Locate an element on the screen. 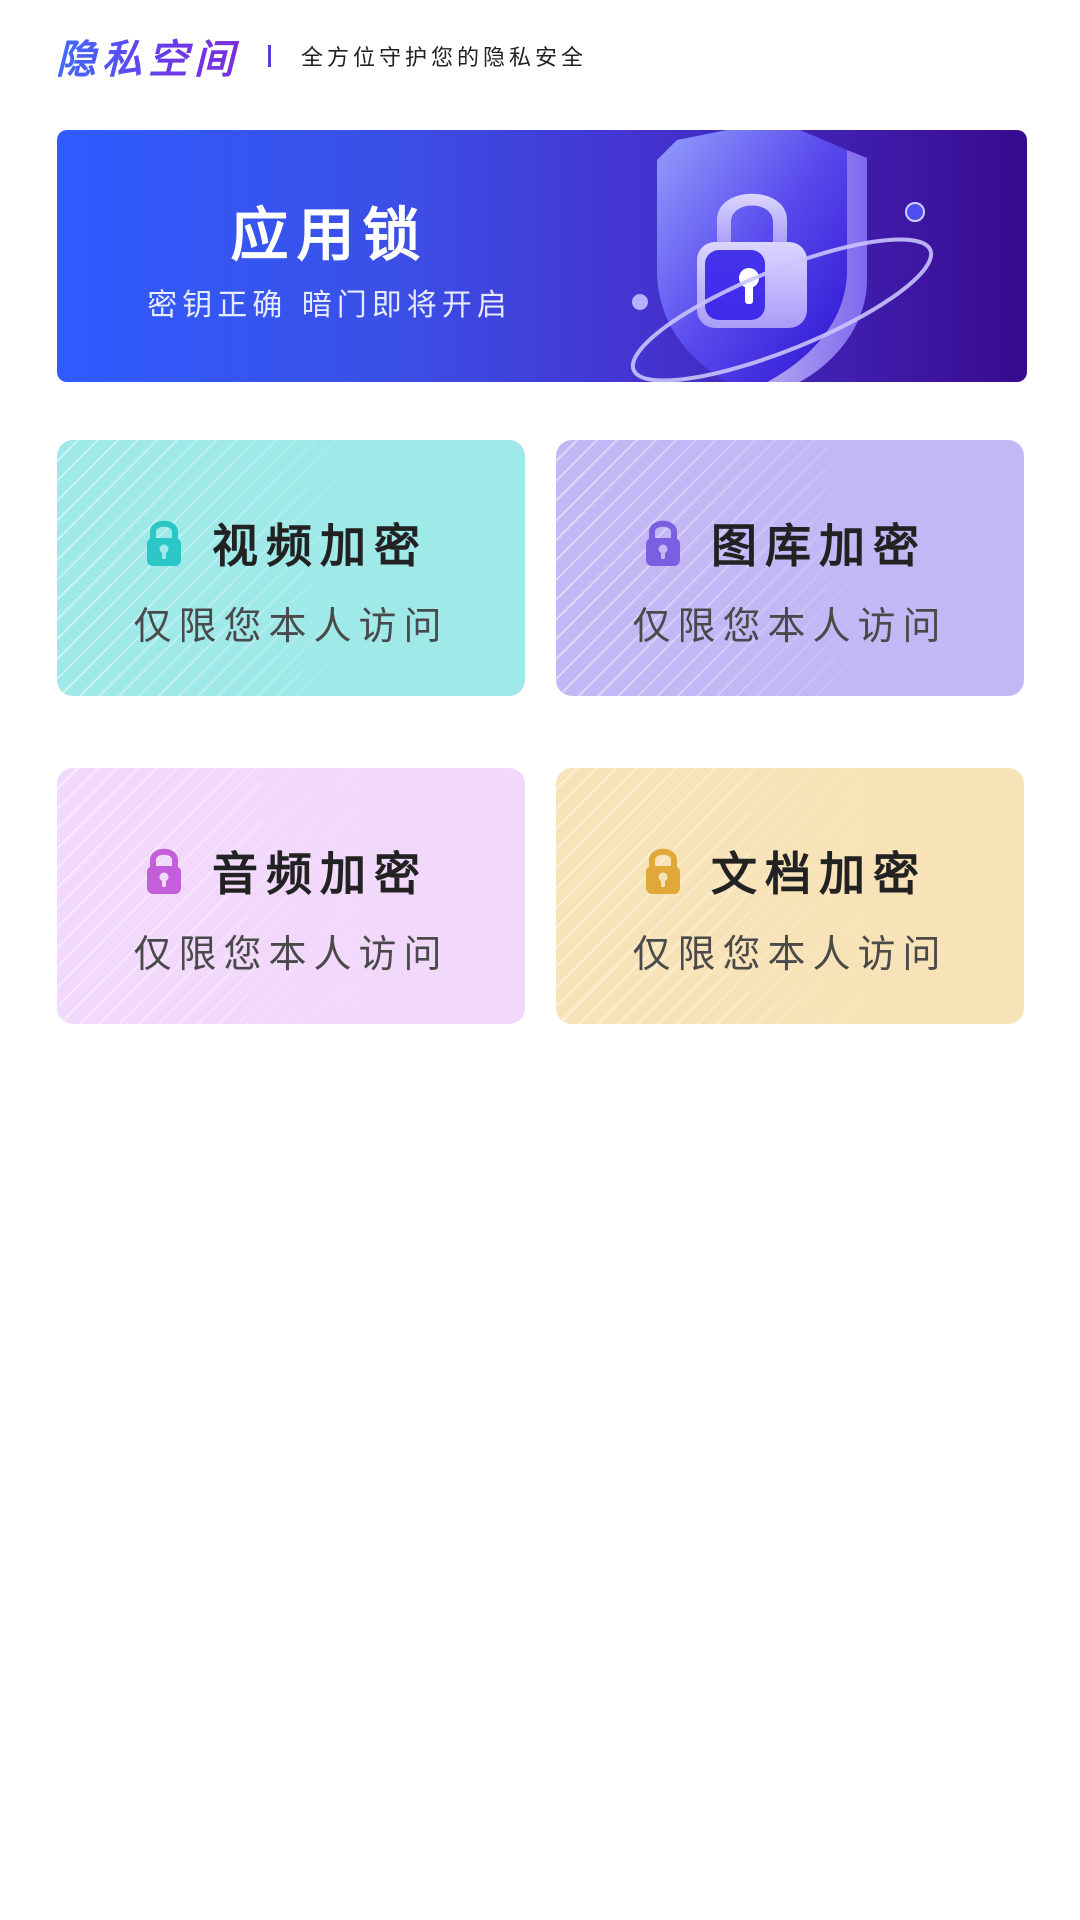 Image resolution: width=1080 pixels, height=1920 pixels. card-title: 图库加密 is located at coordinates (819, 546).